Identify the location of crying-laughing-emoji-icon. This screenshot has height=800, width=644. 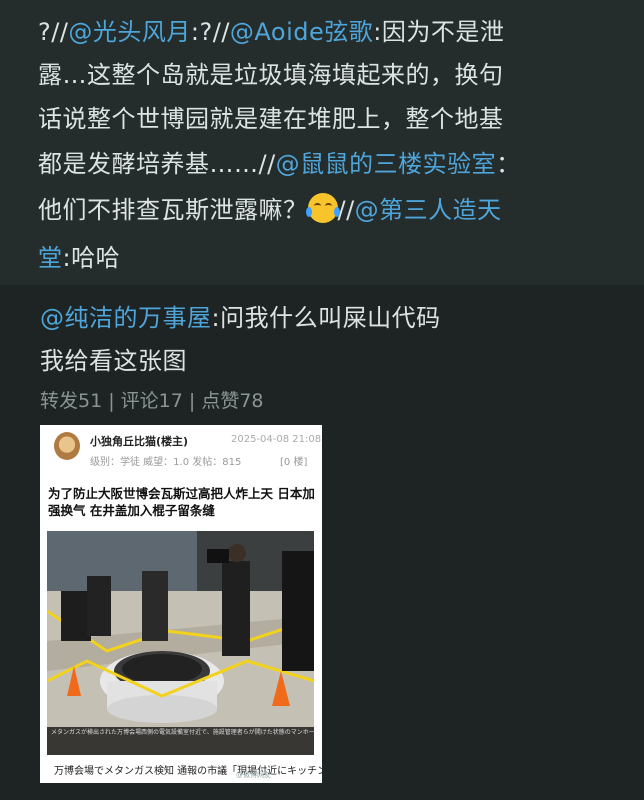
(322, 208).